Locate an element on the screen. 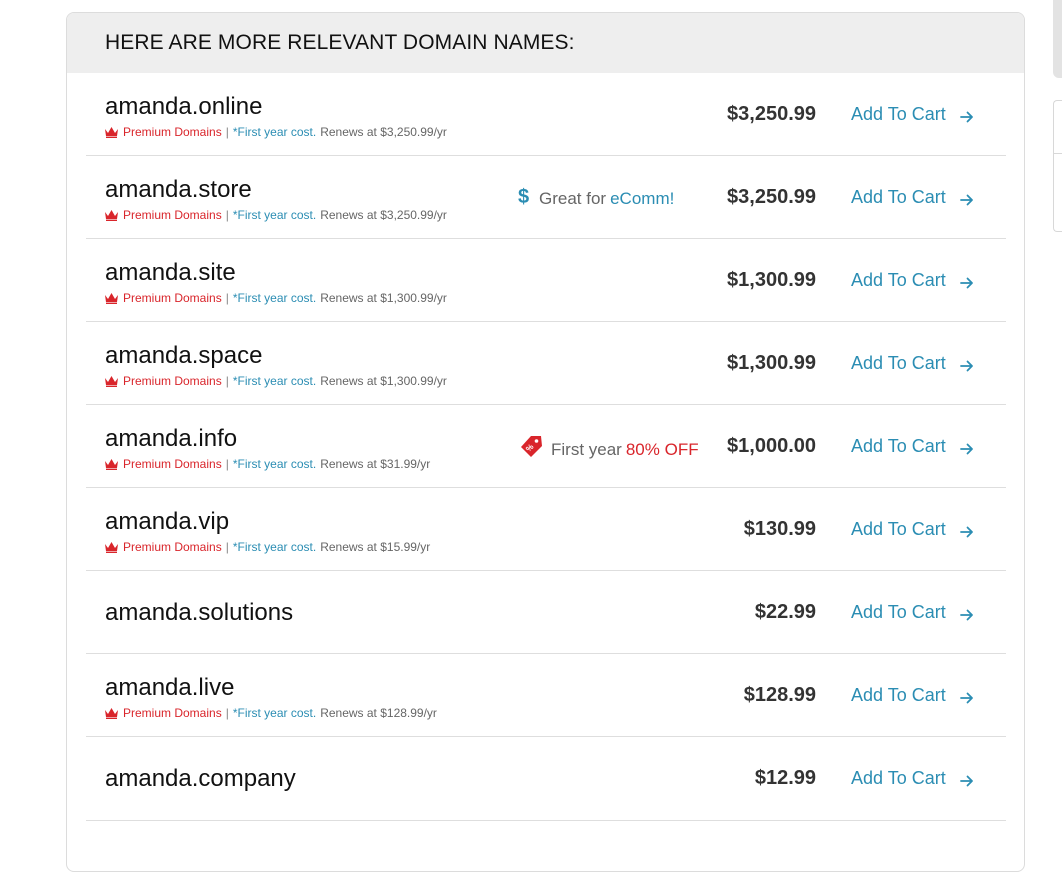 This screenshot has width=1062, height=872. promo-badge: $ Great for eComm! is located at coordinates (595, 198).